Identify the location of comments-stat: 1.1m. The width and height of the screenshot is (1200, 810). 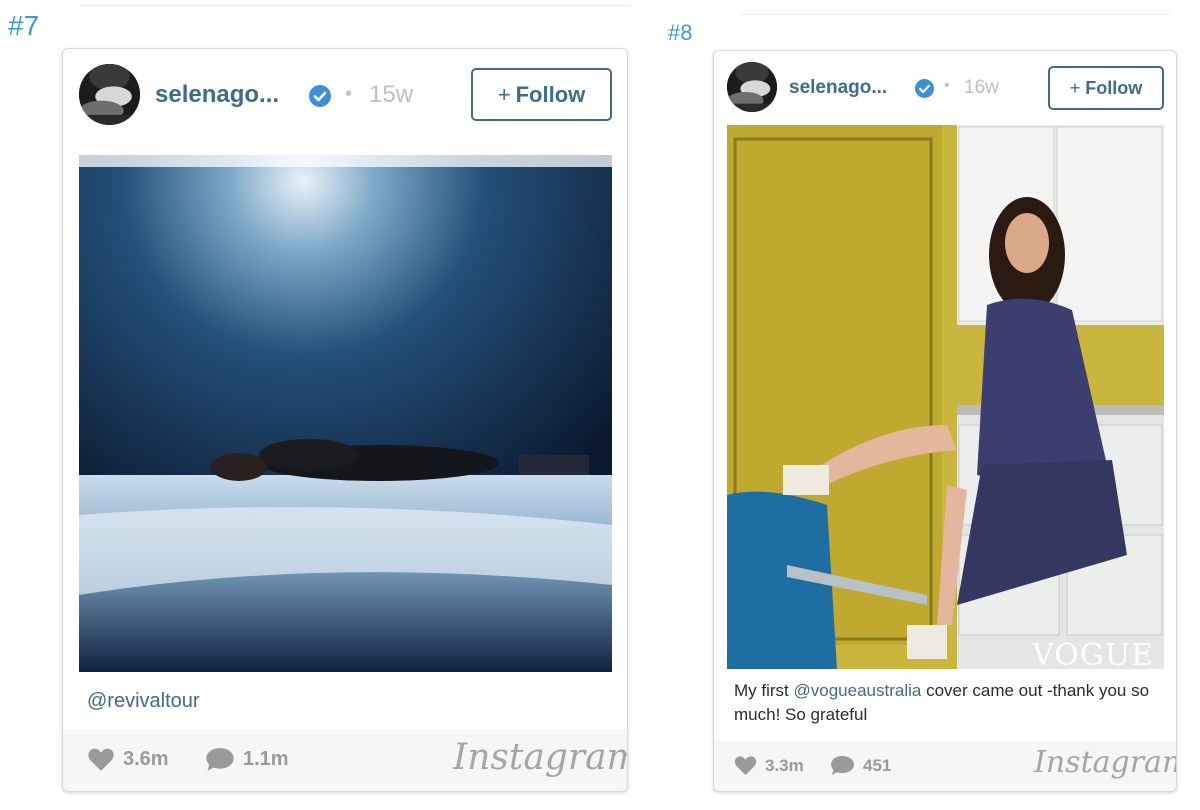
(247, 759).